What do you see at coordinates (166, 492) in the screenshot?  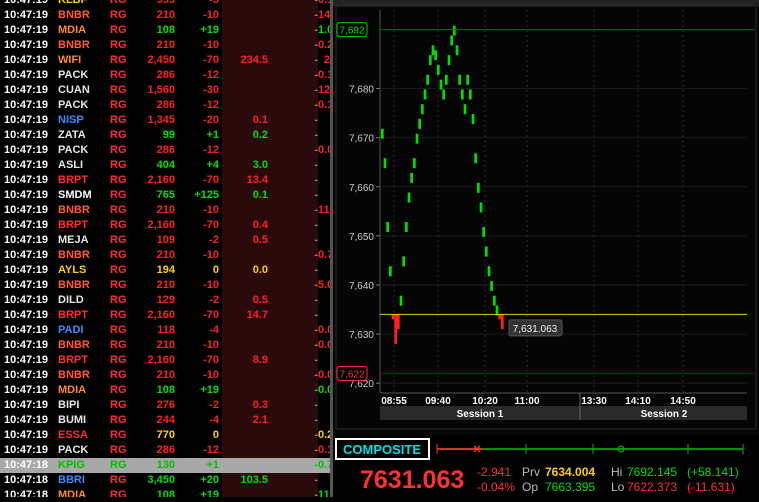 I see `trade-row: 10:47:18 MDIA RG 108 +19 -11.3` at bounding box center [166, 492].